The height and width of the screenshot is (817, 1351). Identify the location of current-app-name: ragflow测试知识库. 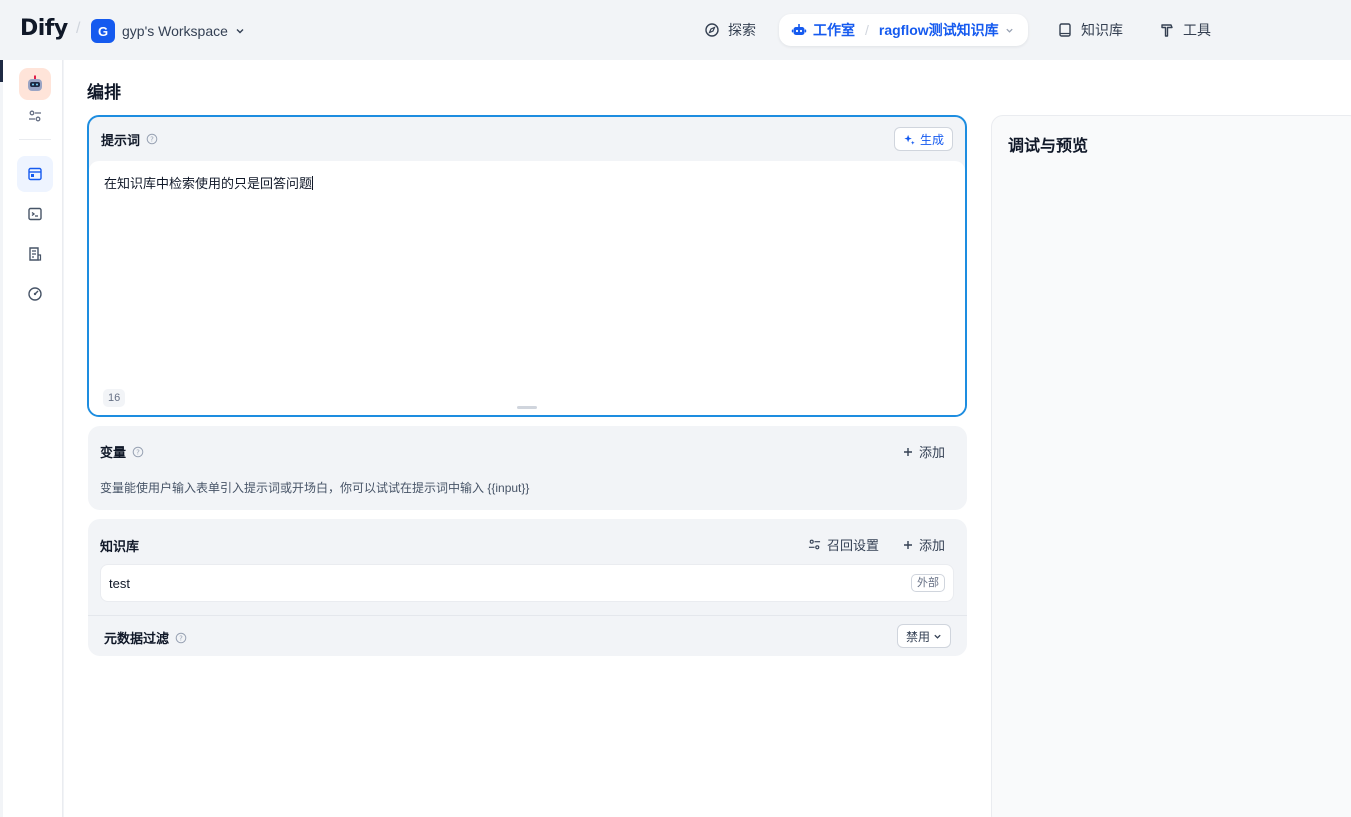
(939, 30).